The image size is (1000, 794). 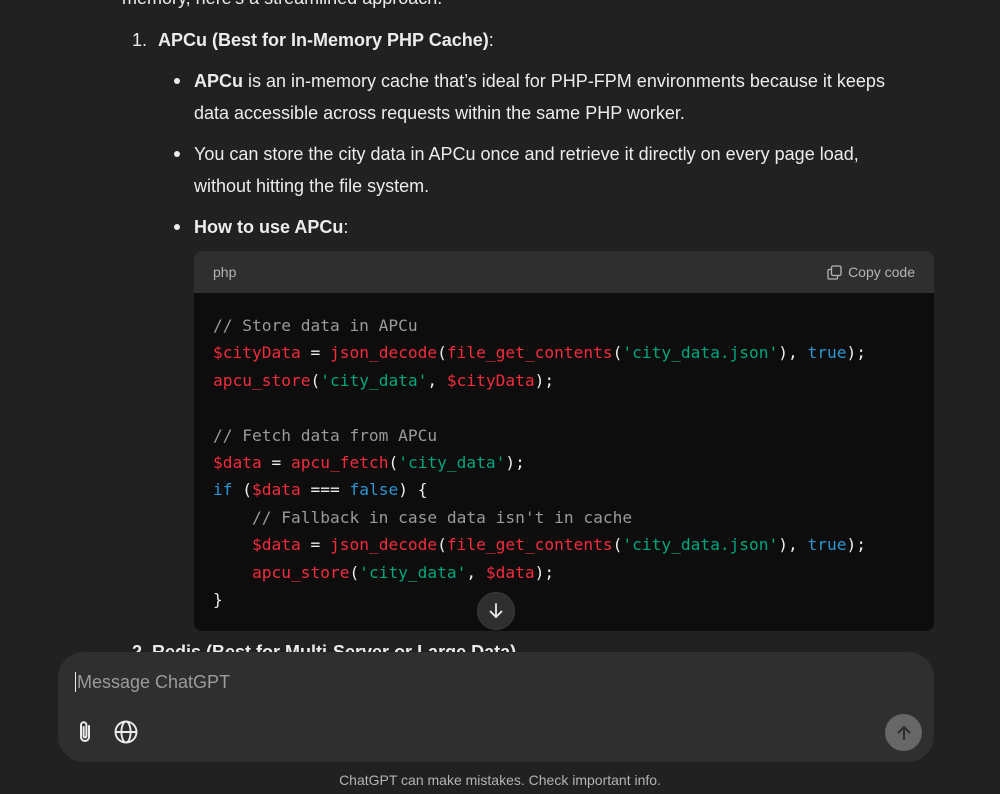 What do you see at coordinates (282, 4) in the screenshot?
I see `previous-text-cutoff: memory, here's a streamlined approach:` at bounding box center [282, 4].